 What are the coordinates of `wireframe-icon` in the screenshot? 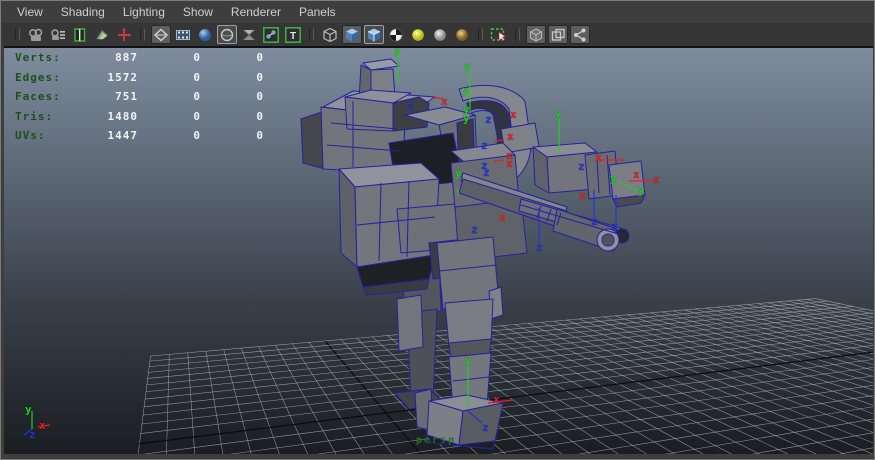 It's located at (161, 34).